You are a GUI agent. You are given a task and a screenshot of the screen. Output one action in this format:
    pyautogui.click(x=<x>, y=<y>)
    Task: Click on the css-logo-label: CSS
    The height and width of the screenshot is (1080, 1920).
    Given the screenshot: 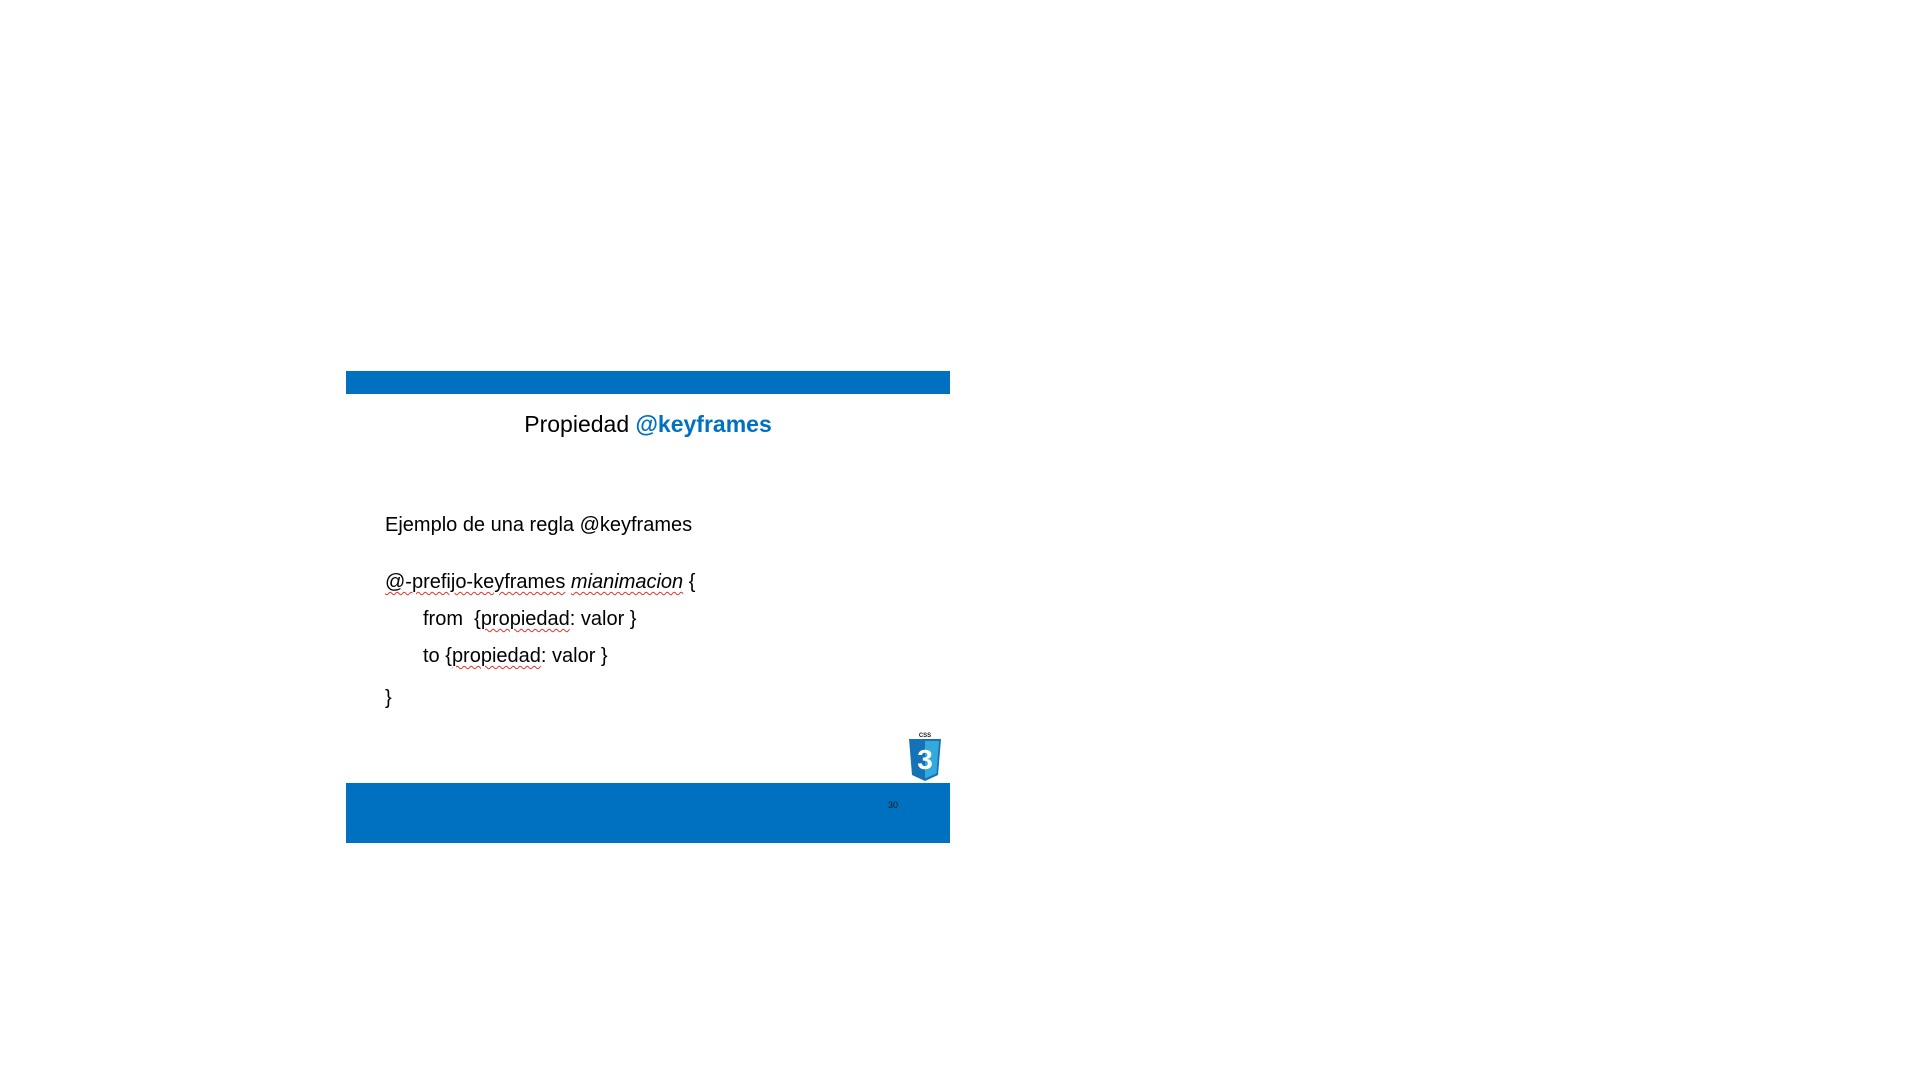 What is the action you would take?
    pyautogui.click(x=925, y=736)
    